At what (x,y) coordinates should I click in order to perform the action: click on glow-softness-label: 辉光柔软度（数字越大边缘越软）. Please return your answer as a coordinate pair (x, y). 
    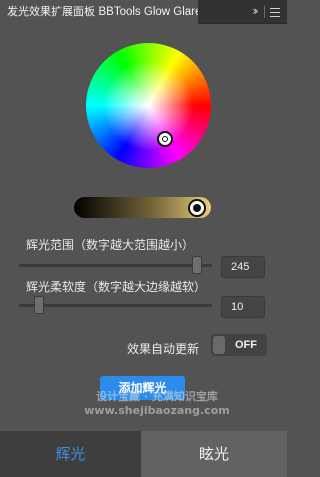
    Looking at the image, I should click on (116, 287).